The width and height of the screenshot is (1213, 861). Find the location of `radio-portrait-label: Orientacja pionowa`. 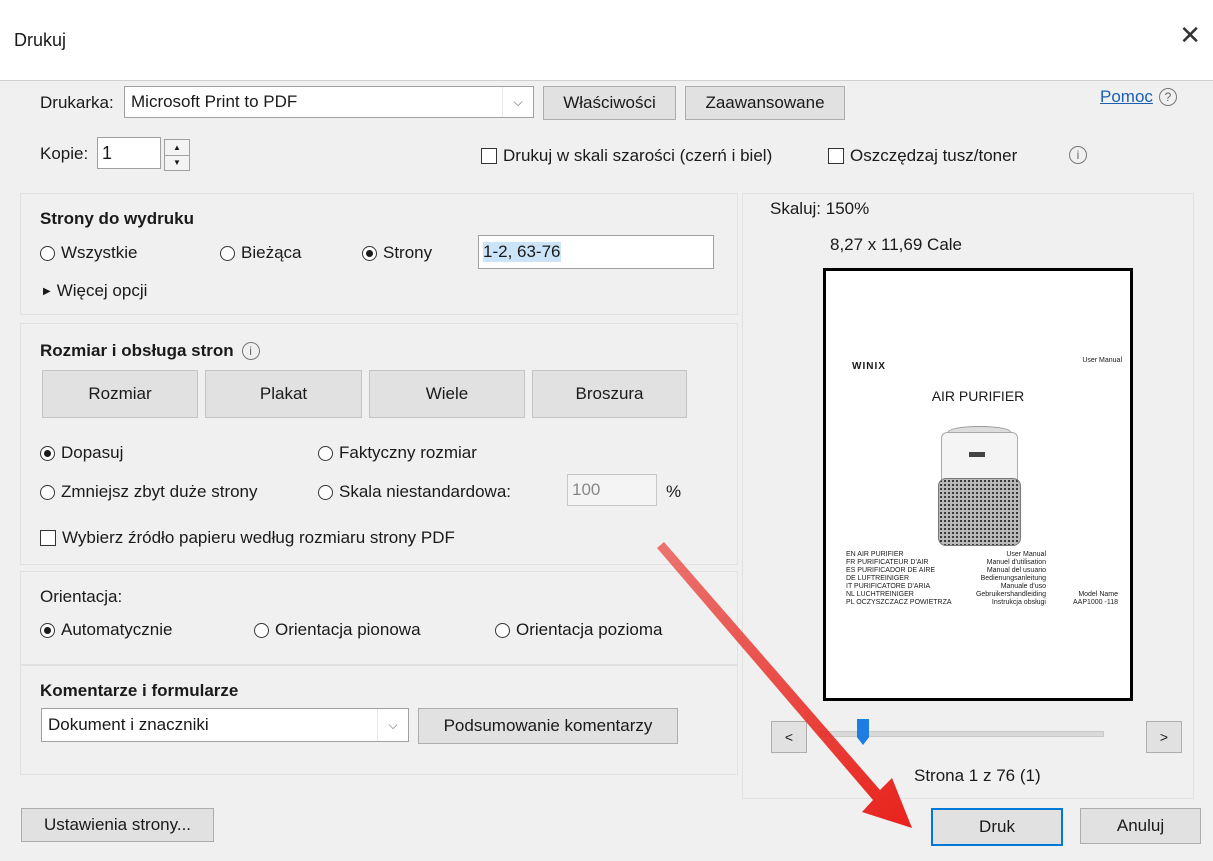

radio-portrait-label: Orientacja pionowa is located at coordinates (348, 629).